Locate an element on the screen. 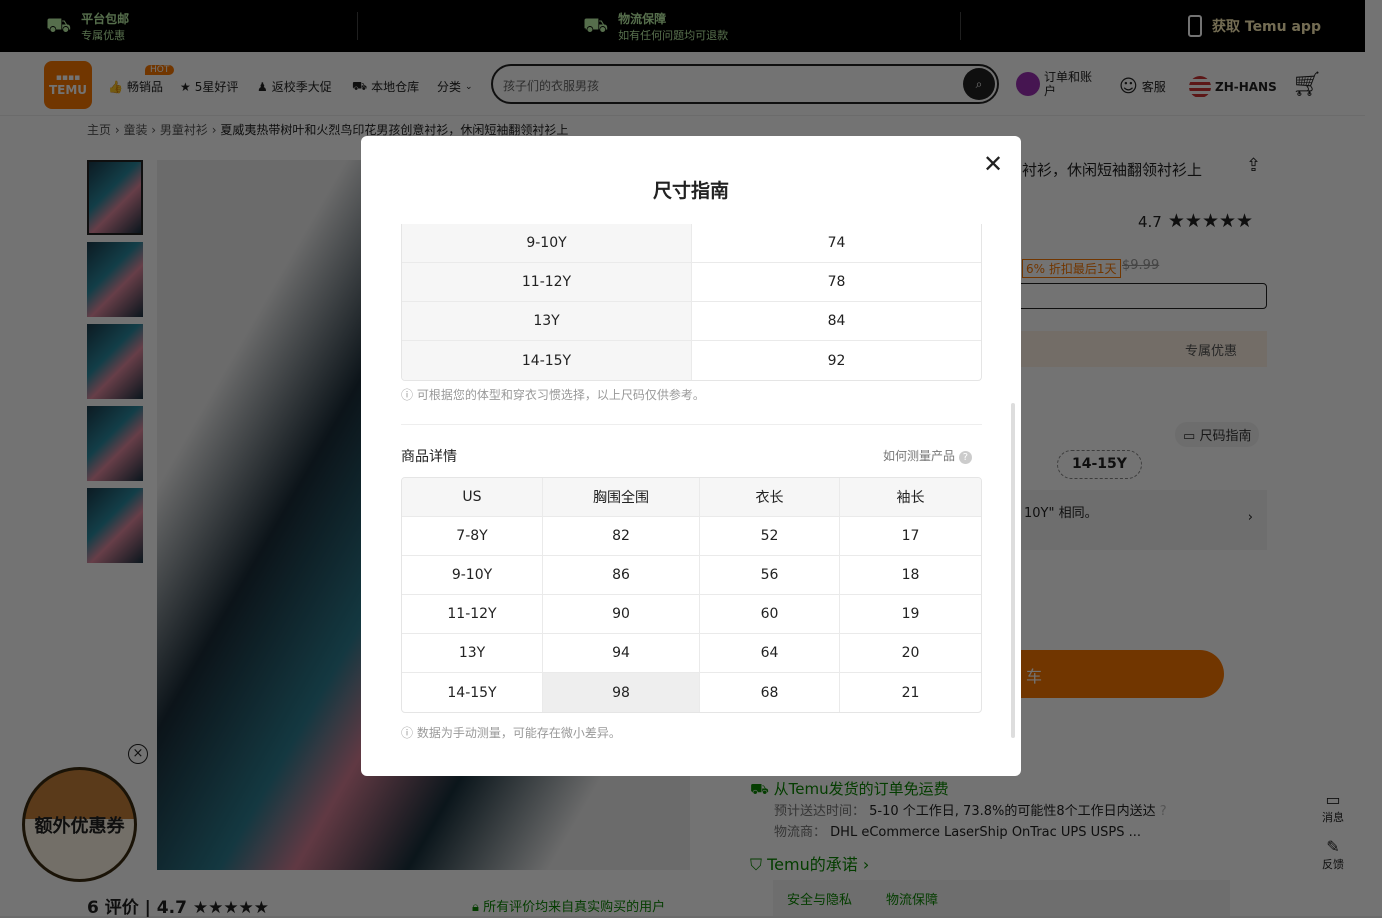 The height and width of the screenshot is (918, 1382). banner-title: 物流保障 is located at coordinates (642, 19).